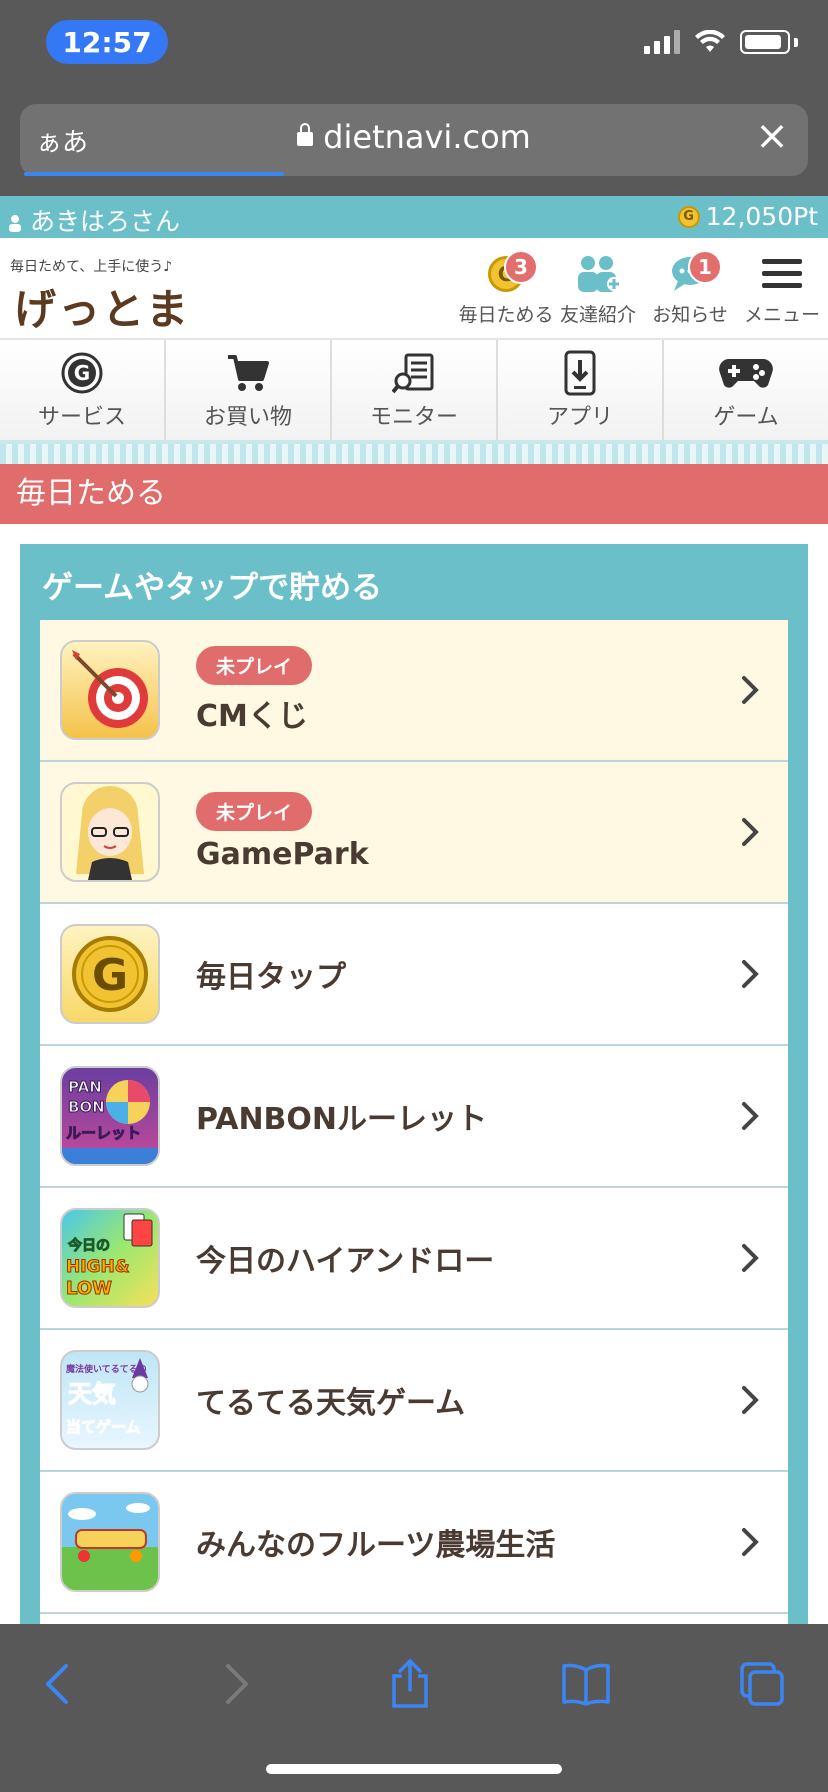 Image resolution: width=828 pixels, height=1792 pixels. Describe the element at coordinates (690, 315) in the screenshot. I see `nav-label: お知らせ` at that location.